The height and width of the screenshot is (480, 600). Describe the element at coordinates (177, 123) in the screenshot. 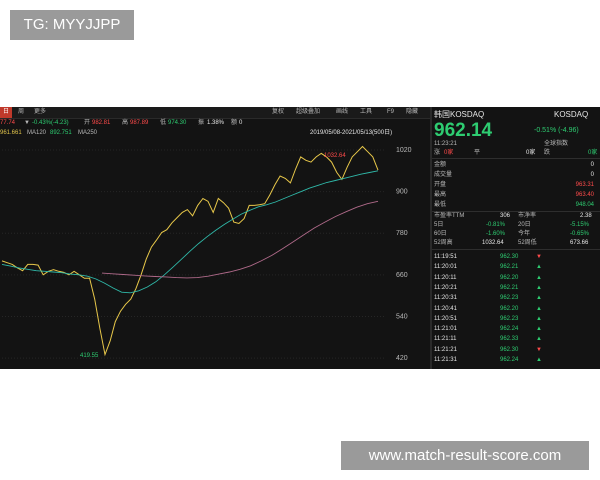

I see `low-value: 974.30` at that location.